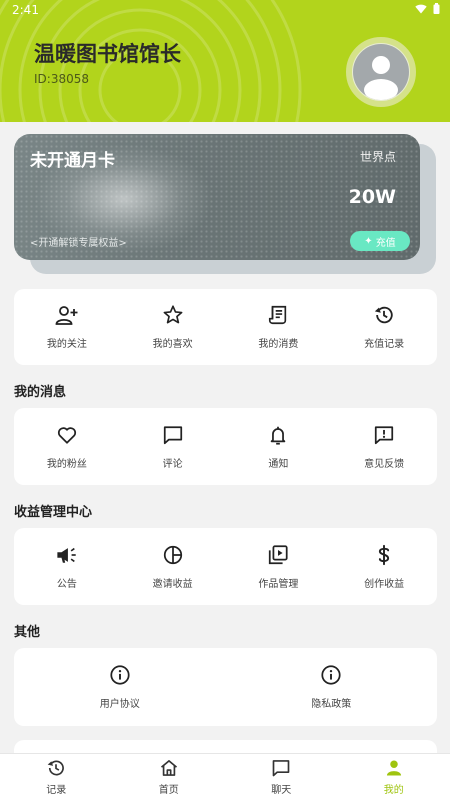 This screenshot has width=450, height=800. I want to click on my-fans-label: 我的粉丝, so click(66, 464).